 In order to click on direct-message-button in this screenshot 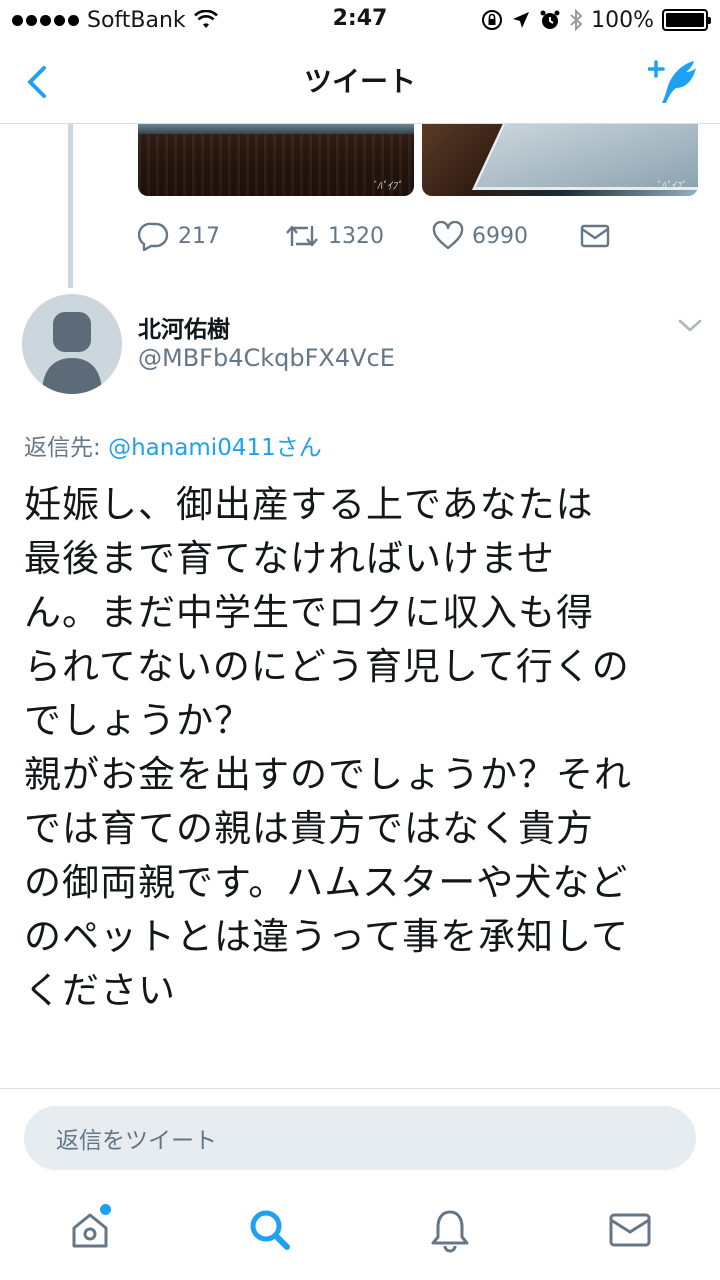, I will do `click(595, 236)`.